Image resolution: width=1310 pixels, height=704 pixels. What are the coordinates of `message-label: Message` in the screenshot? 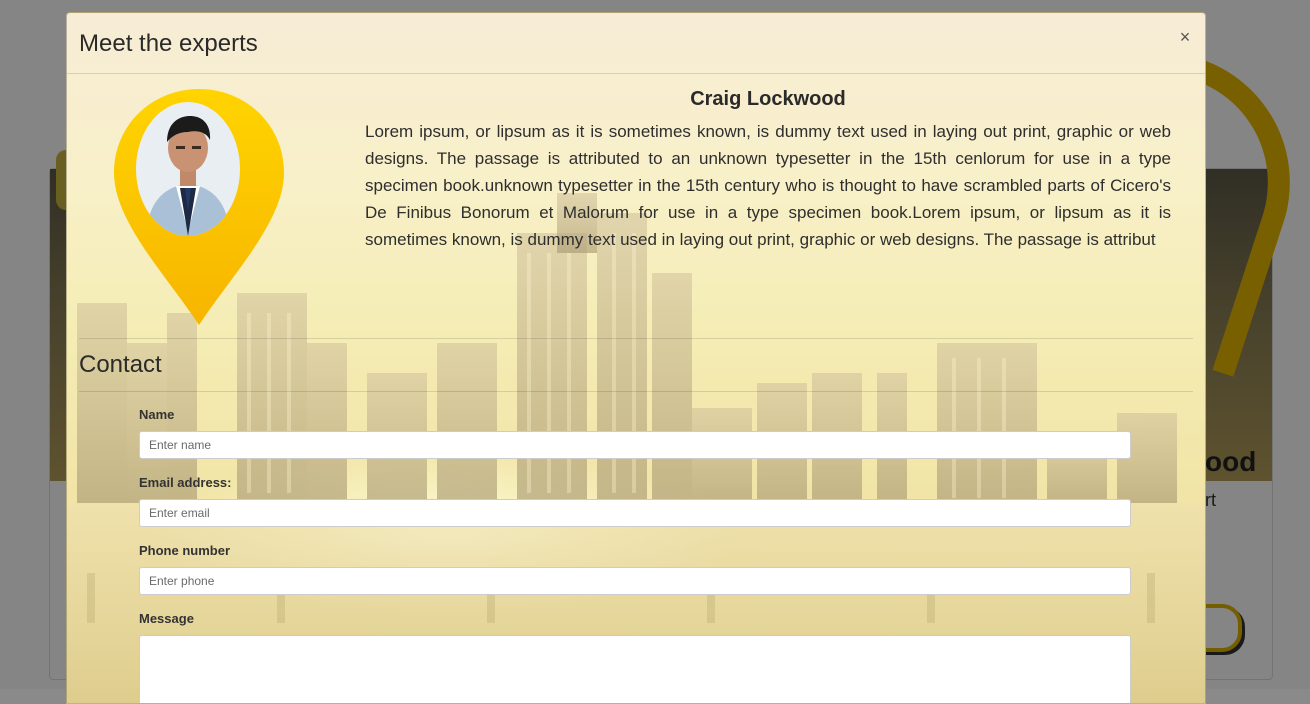 It's located at (166, 618).